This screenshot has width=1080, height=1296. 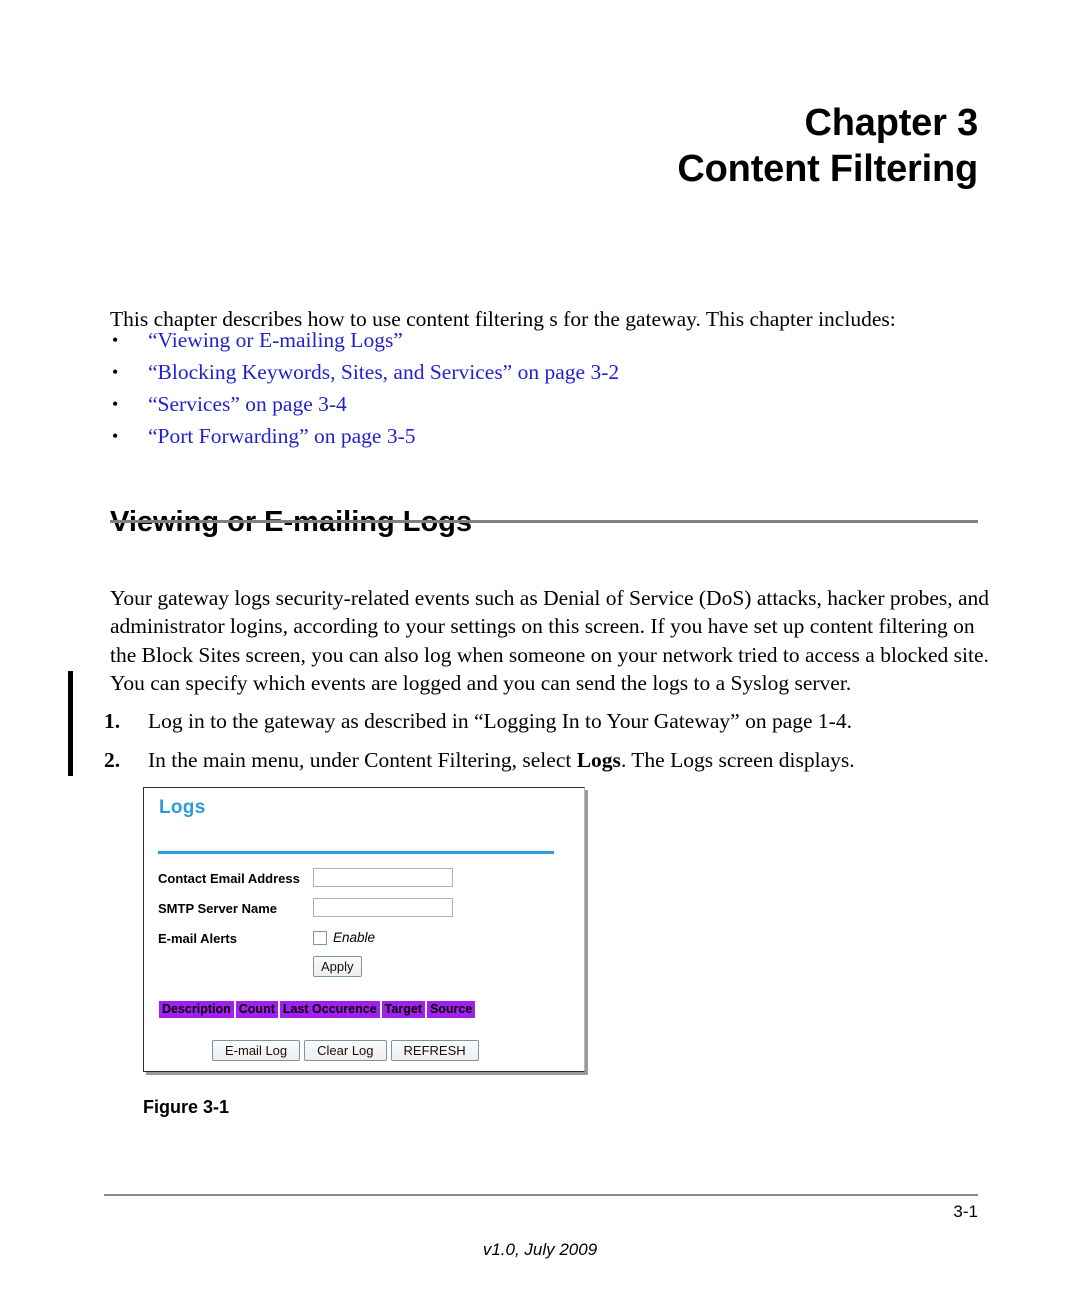 What do you see at coordinates (217, 908) in the screenshot?
I see `smtp-server-label: SMTP Server Name` at bounding box center [217, 908].